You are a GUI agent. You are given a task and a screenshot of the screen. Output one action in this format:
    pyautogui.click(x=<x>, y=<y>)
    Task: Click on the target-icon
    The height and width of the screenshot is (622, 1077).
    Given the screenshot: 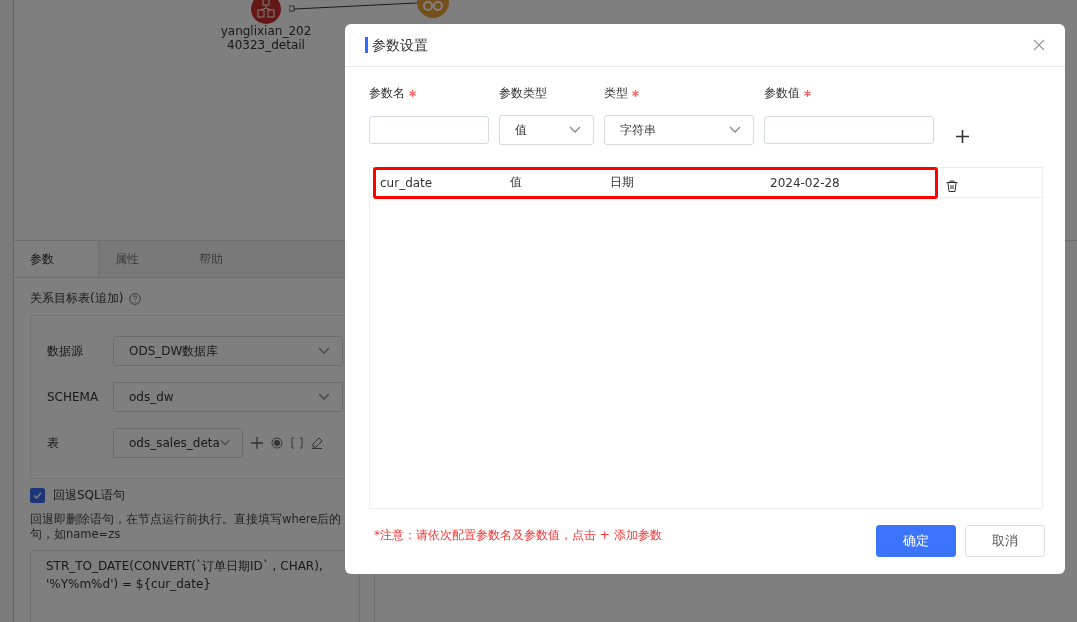 What is the action you would take?
    pyautogui.click(x=277, y=443)
    